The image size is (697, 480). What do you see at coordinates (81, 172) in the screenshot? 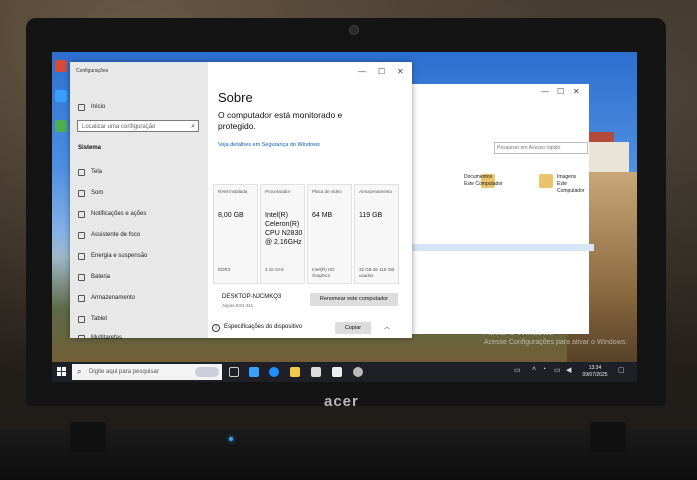
I see `display-icon` at bounding box center [81, 172].